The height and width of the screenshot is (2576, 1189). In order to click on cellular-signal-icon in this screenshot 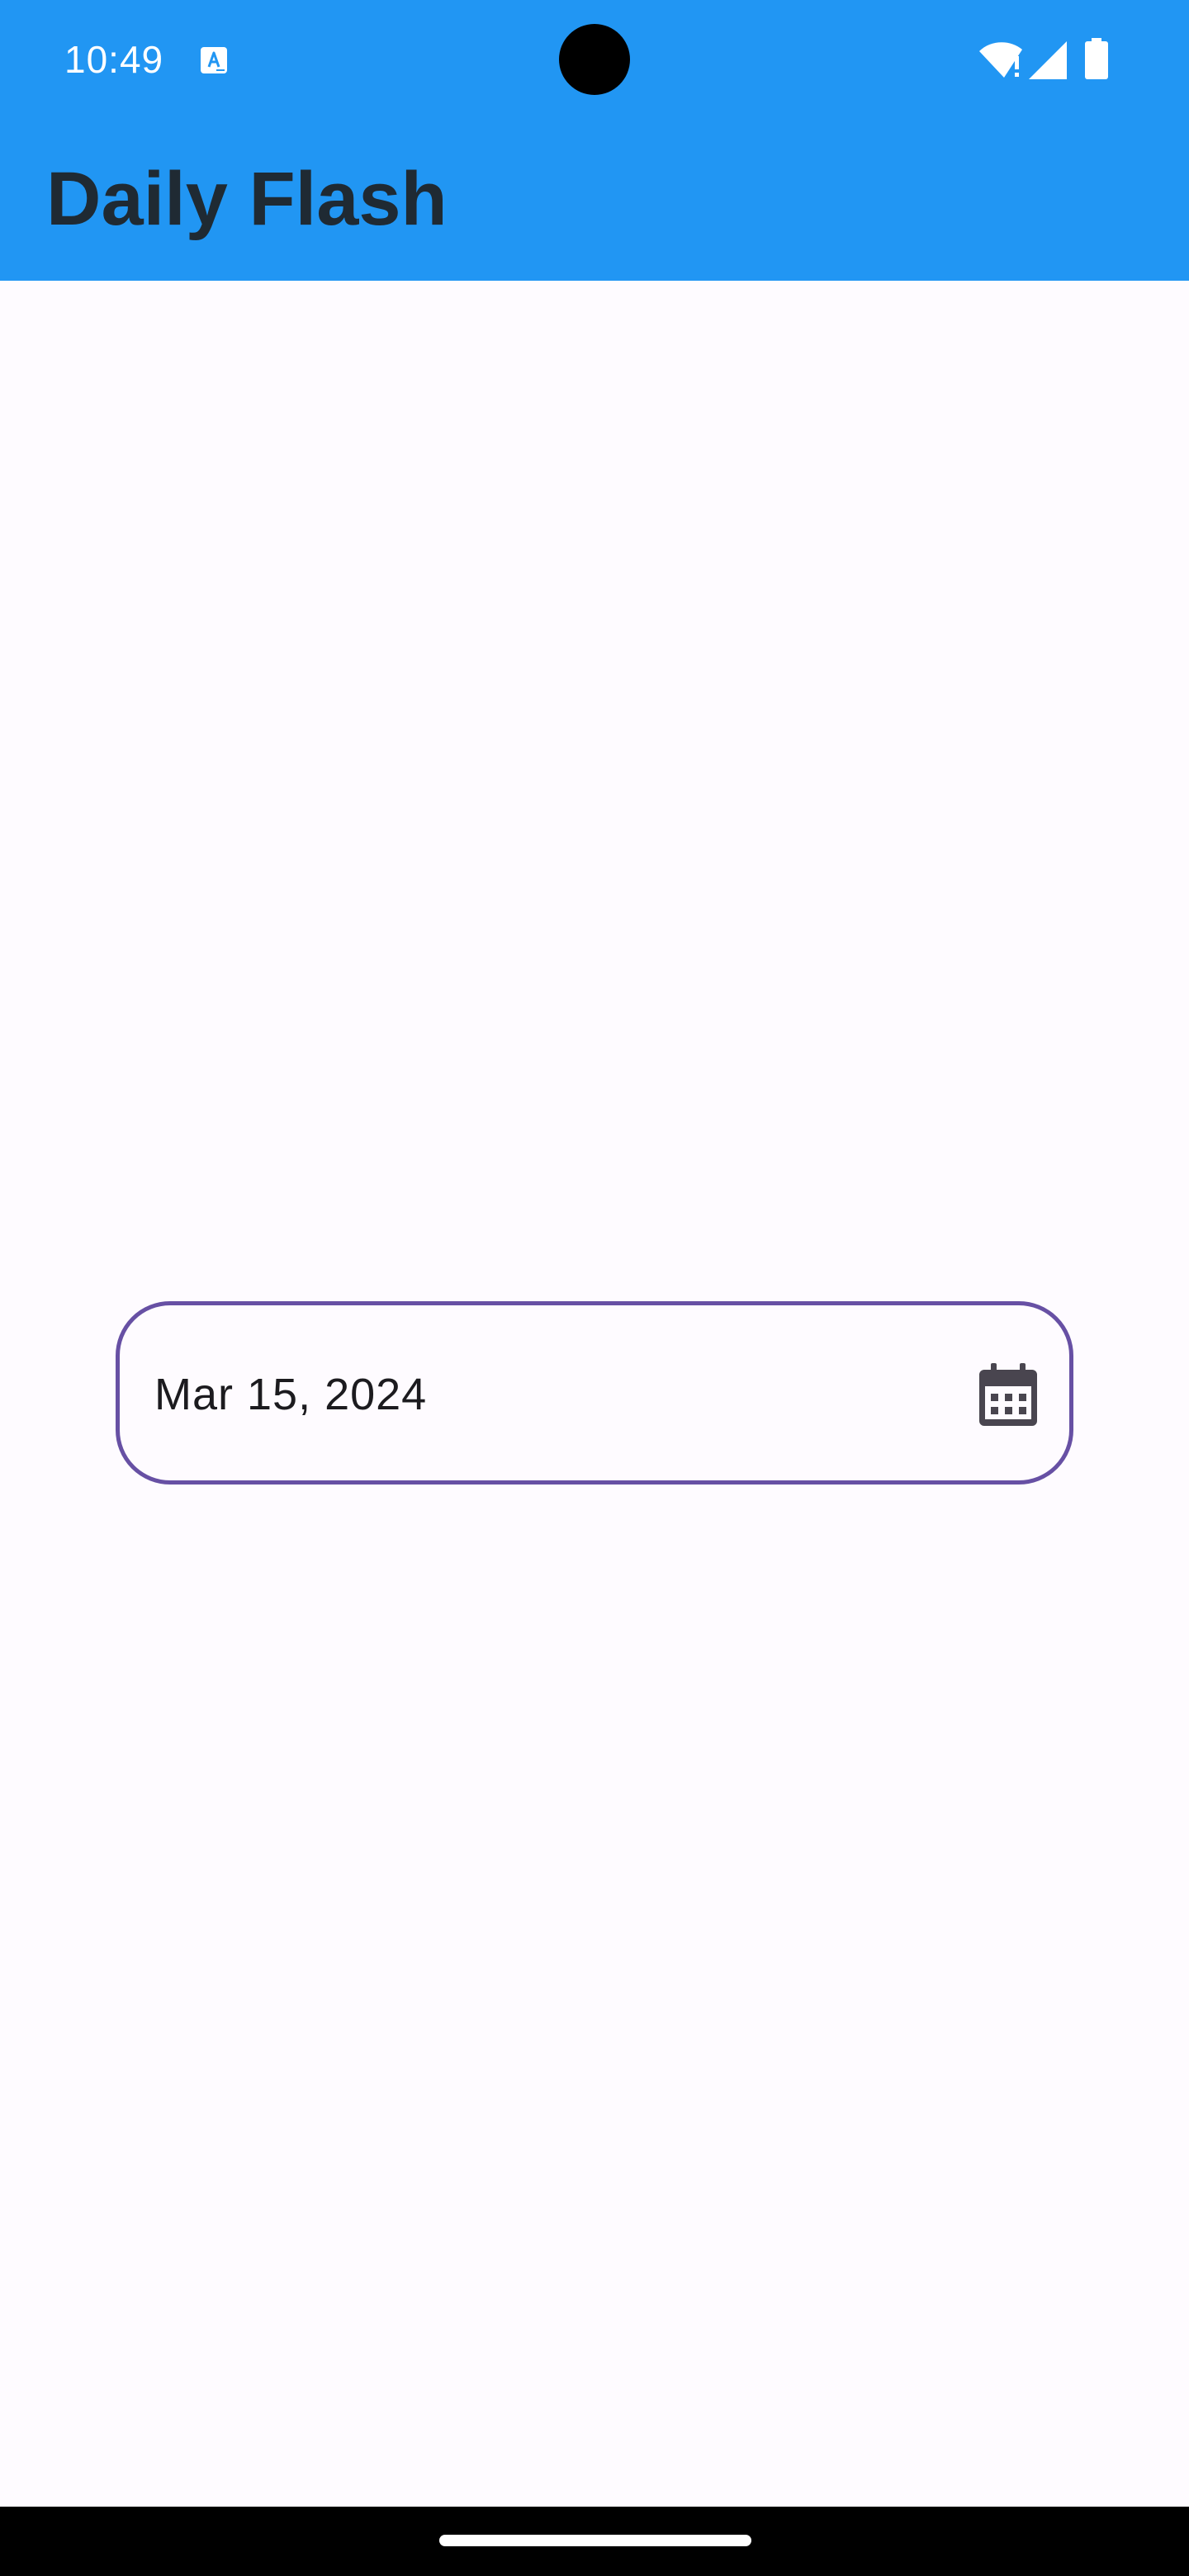, I will do `click(1048, 60)`.